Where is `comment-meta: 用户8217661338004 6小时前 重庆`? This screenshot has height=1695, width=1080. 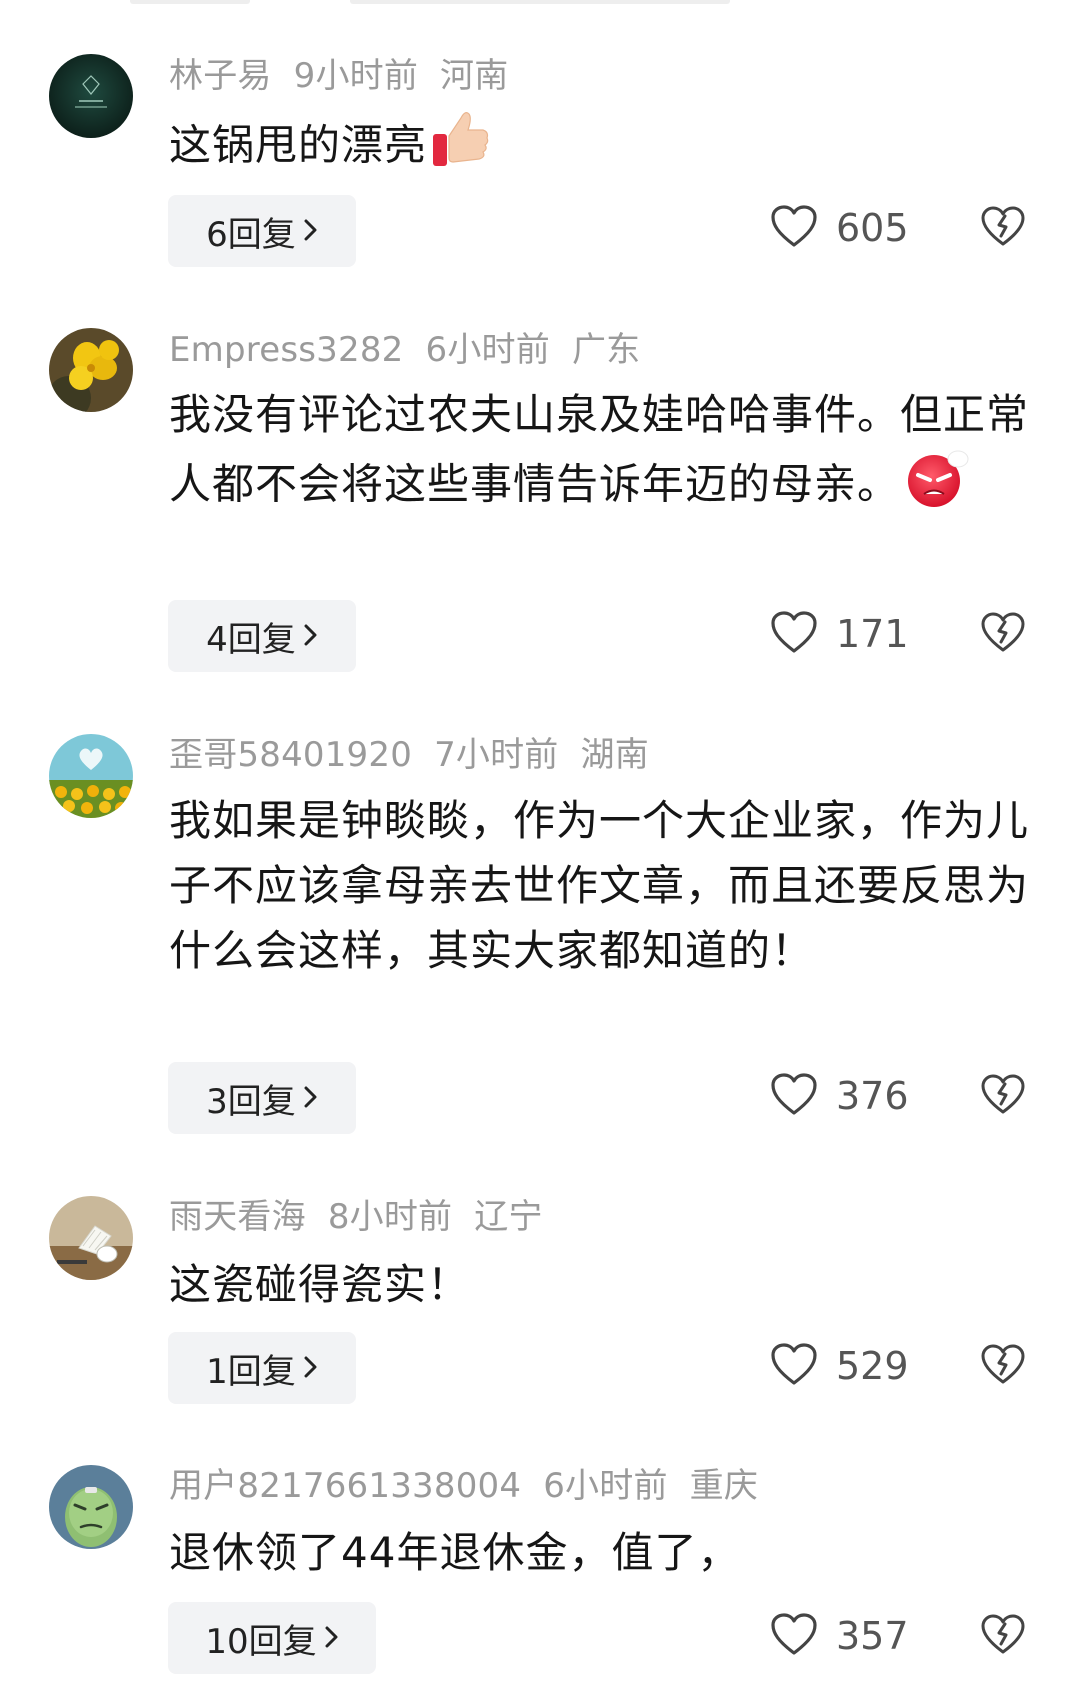
comment-meta: 用户8217661338004 6小时前 重庆 is located at coordinates (463, 1486).